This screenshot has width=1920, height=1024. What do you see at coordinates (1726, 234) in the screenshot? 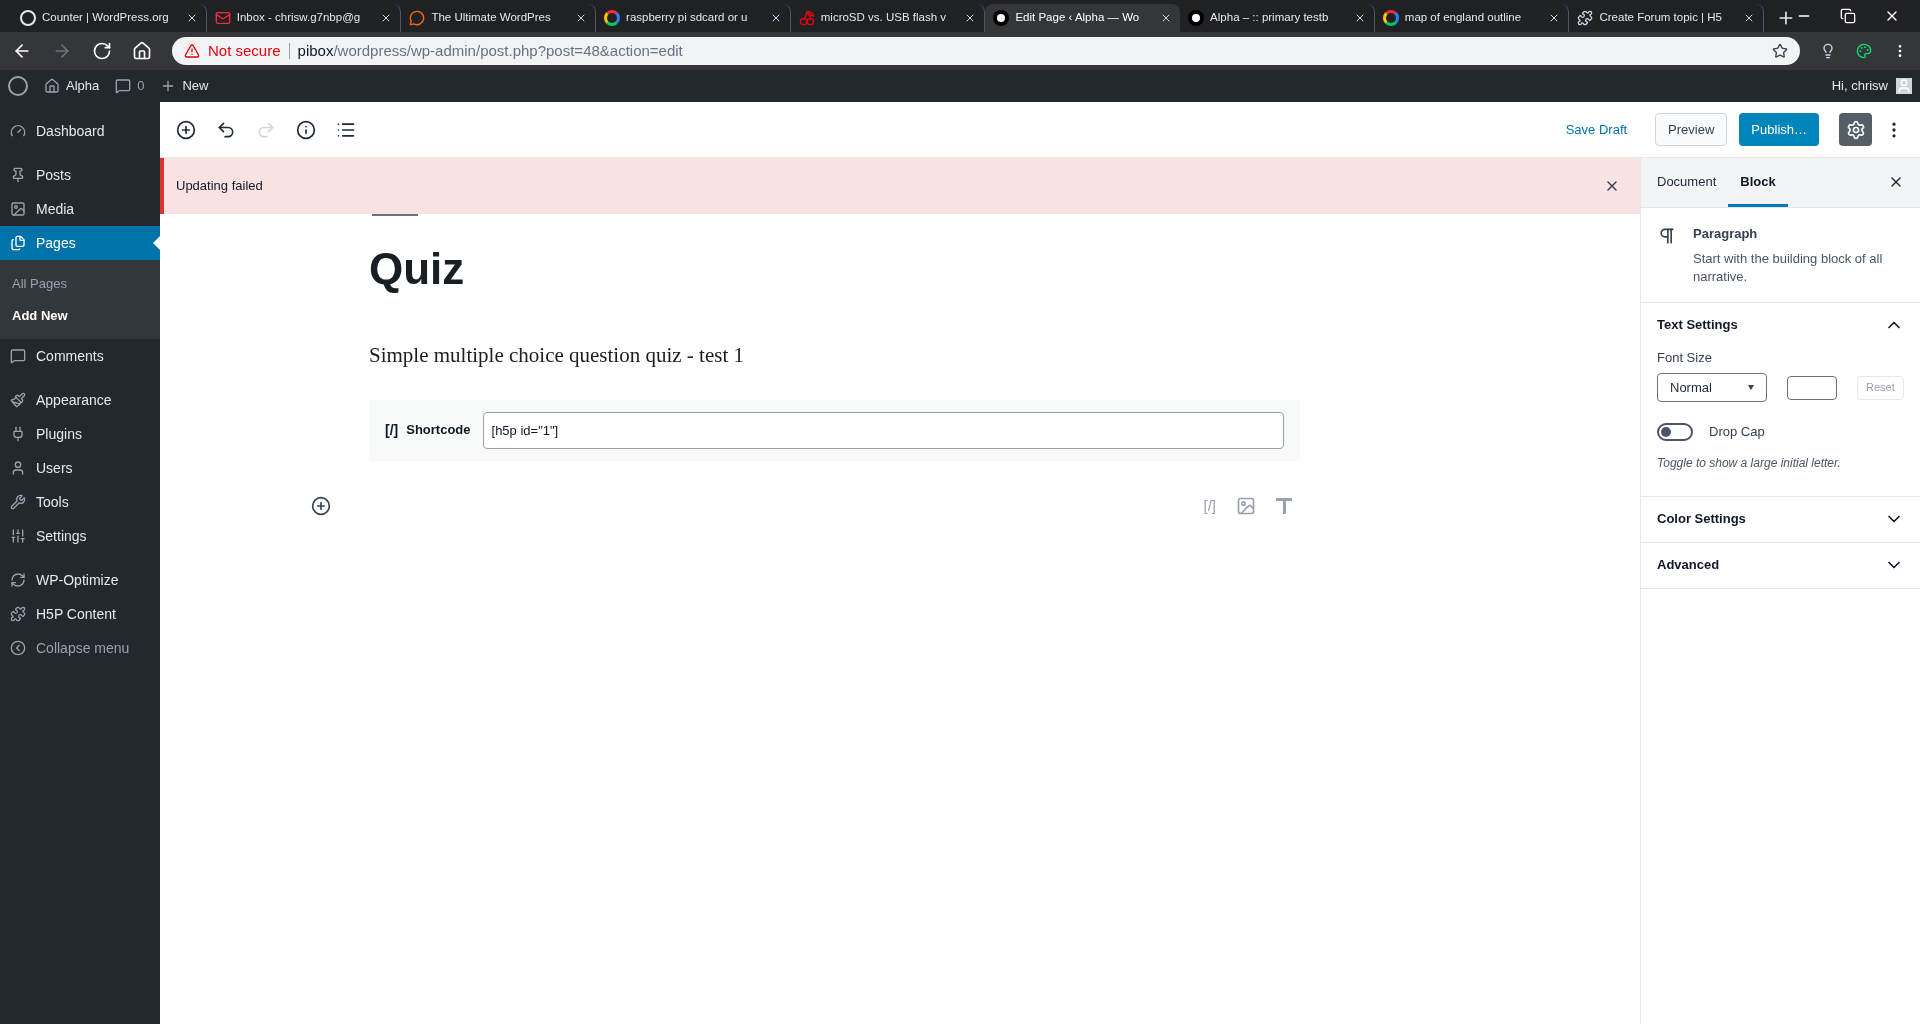
I see `block-name: Paragraph` at bounding box center [1726, 234].